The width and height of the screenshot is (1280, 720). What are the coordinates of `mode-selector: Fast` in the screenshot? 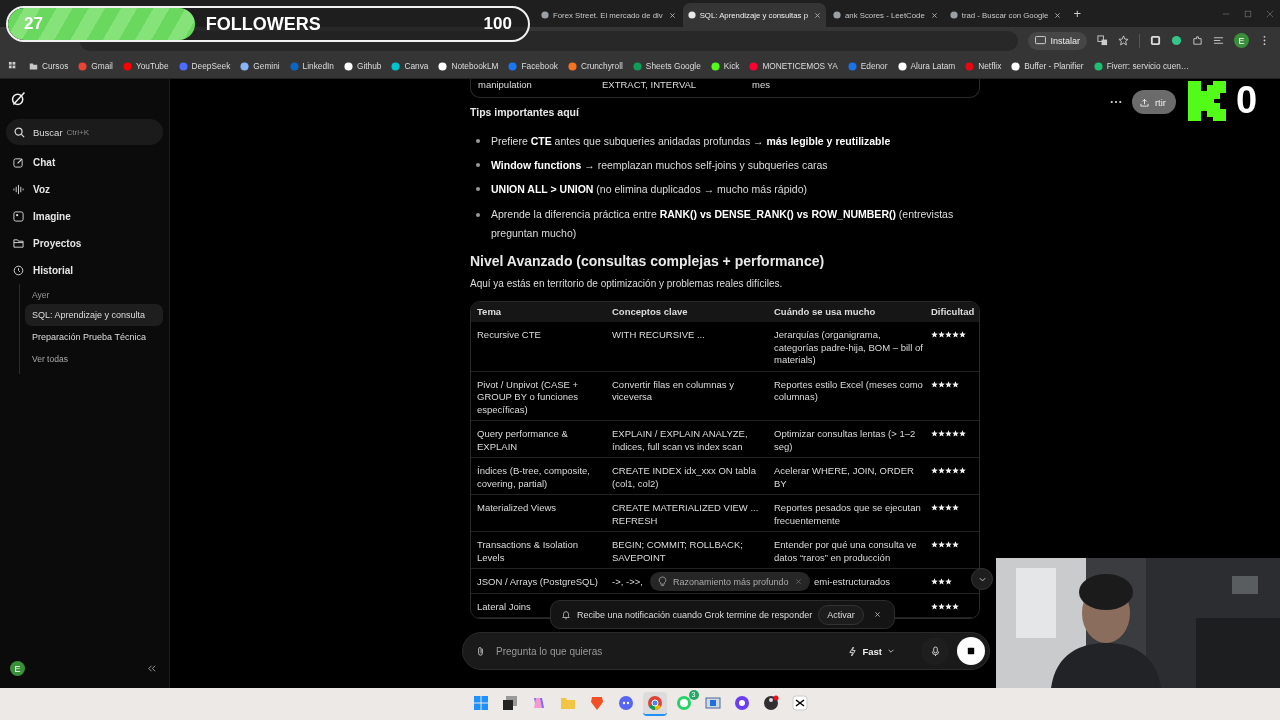 It's located at (871, 651).